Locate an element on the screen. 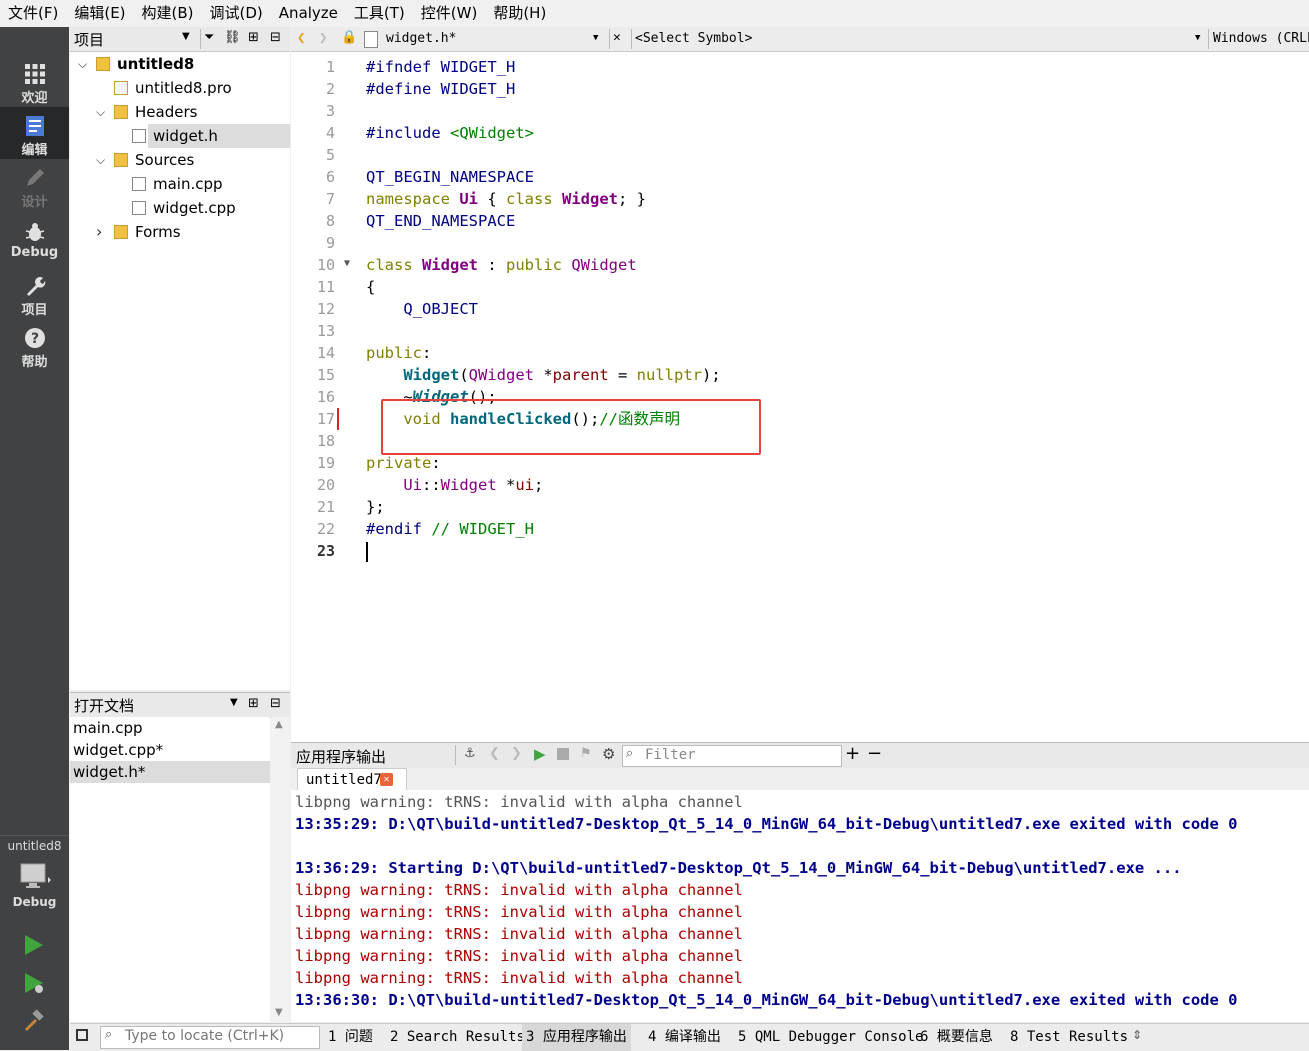 This screenshot has width=1309, height=1051. close-icon: ✕ is located at coordinates (386, 779).